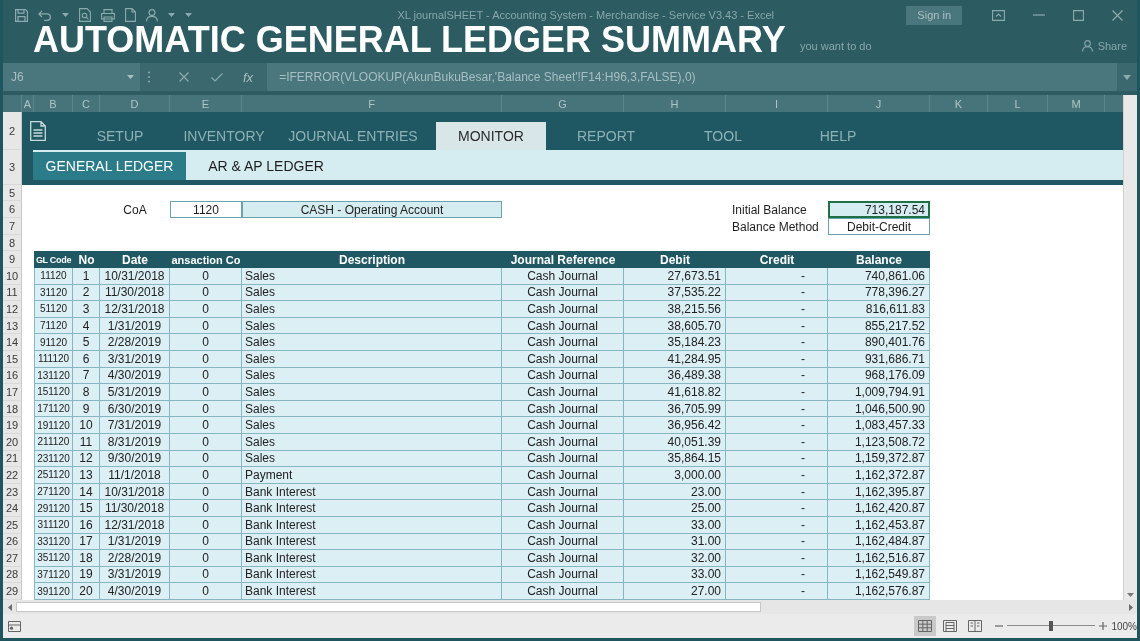 The width and height of the screenshot is (1140, 641). I want to click on page-icon, so click(130, 15).